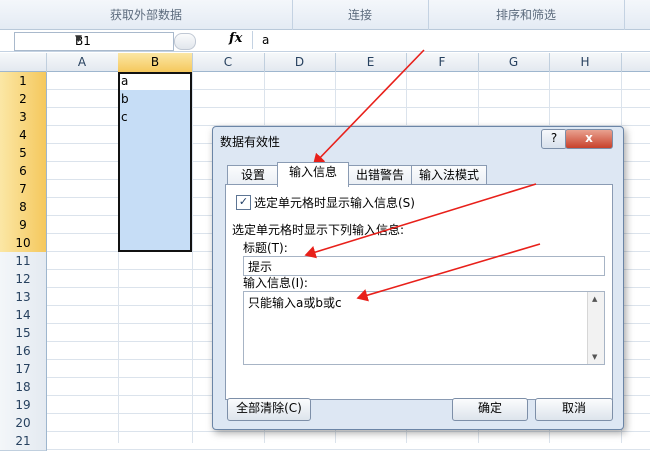  I want to click on arrow-to-title-field, so click(420, 221).